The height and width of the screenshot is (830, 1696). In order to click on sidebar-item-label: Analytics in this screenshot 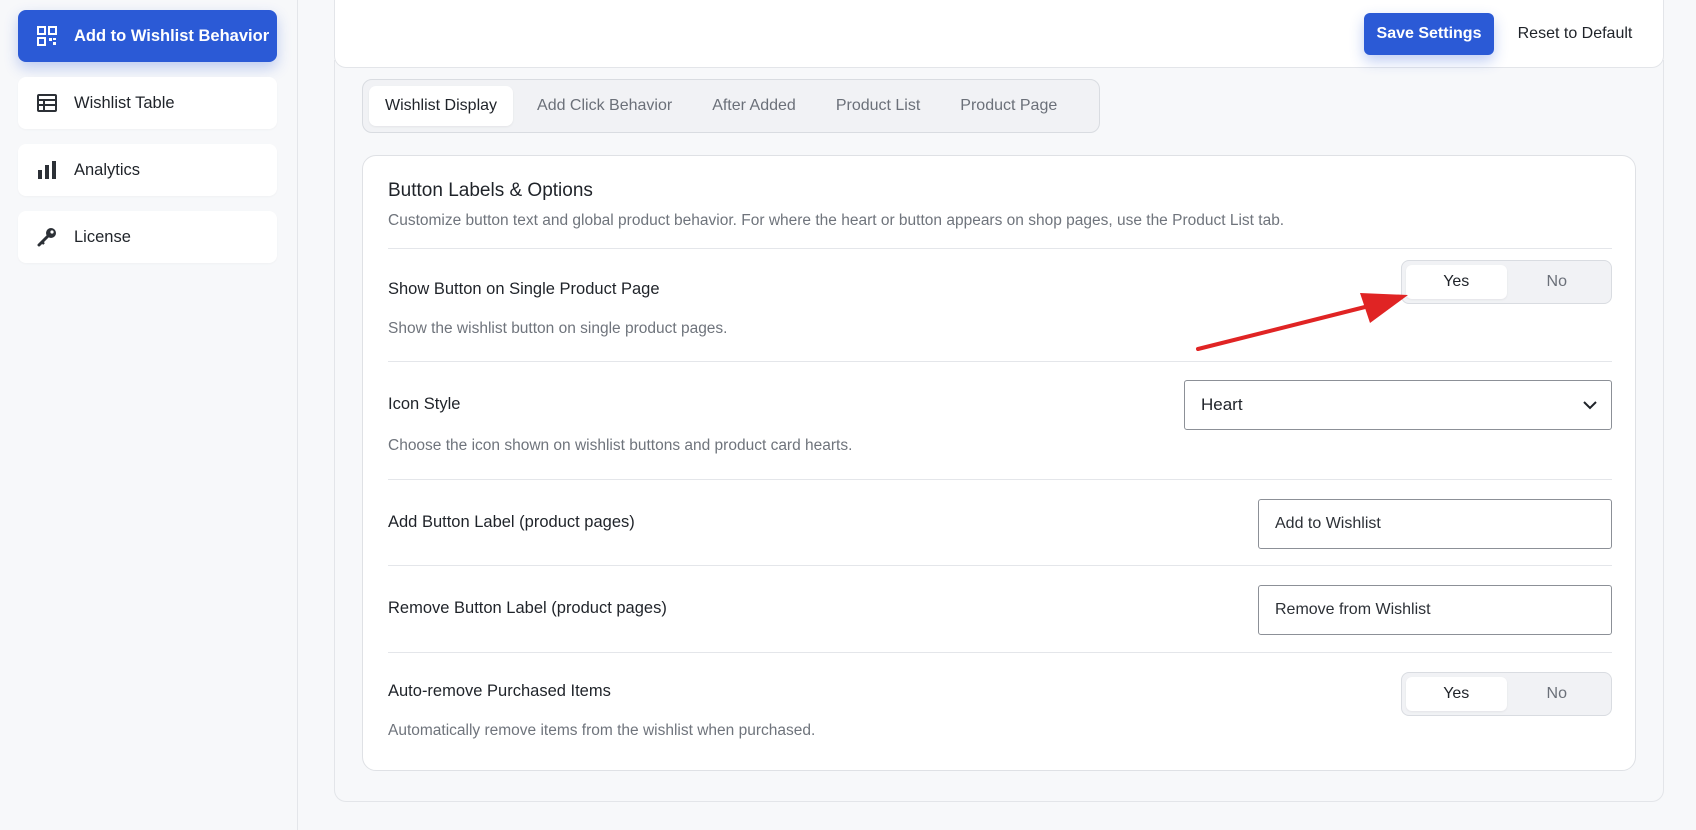, I will do `click(107, 169)`.